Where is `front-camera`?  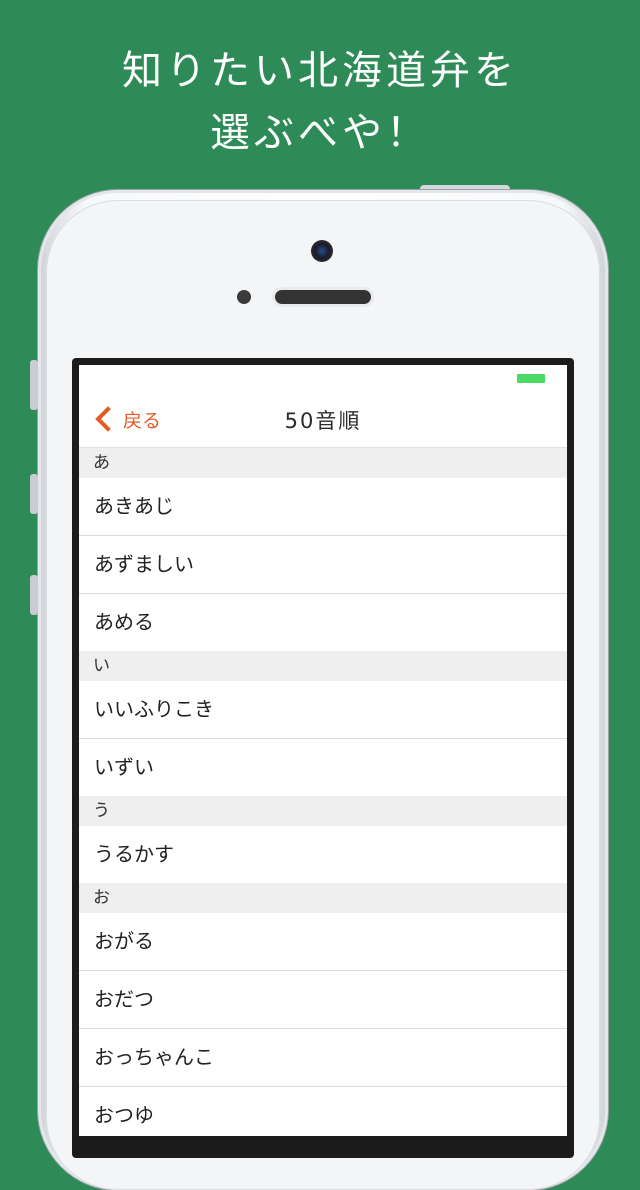
front-camera is located at coordinates (322, 251).